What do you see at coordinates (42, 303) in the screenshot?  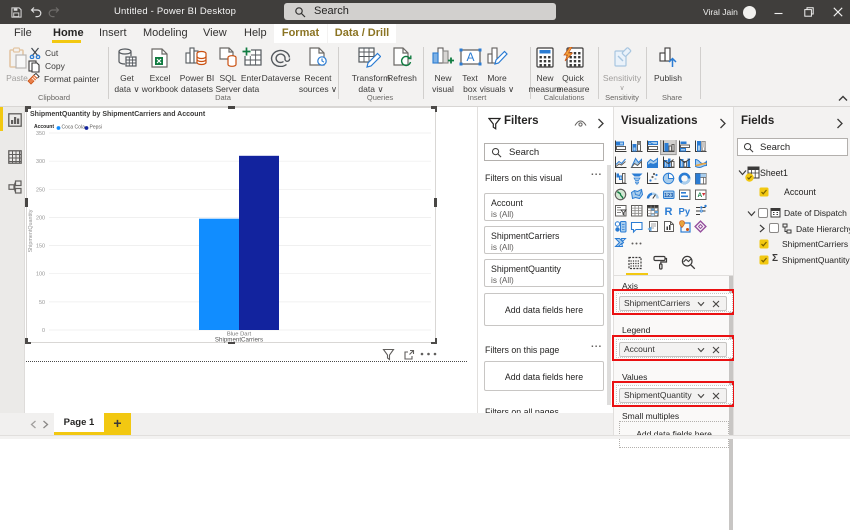 I see `svg-text: 50` at bounding box center [42, 303].